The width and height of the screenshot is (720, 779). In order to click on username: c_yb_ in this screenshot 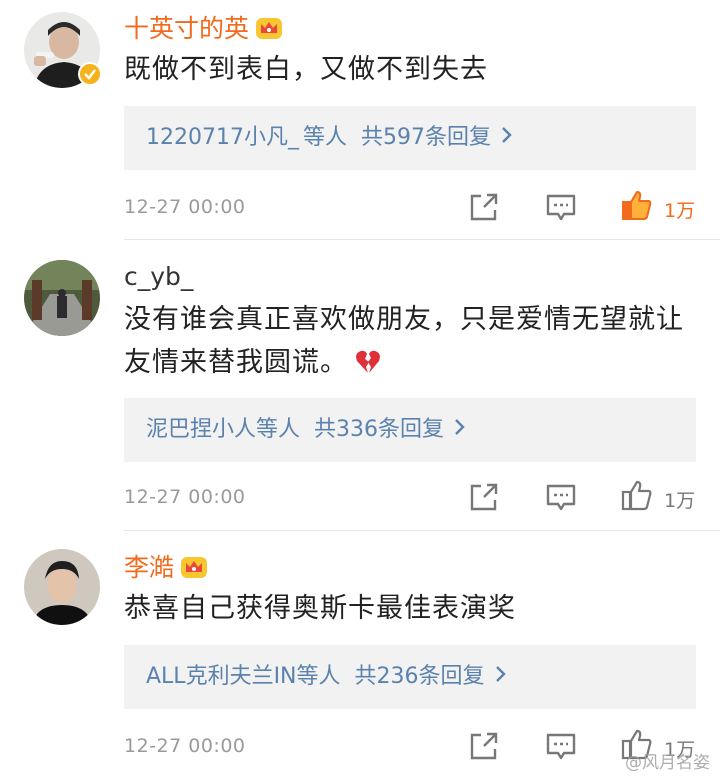, I will do `click(158, 277)`.